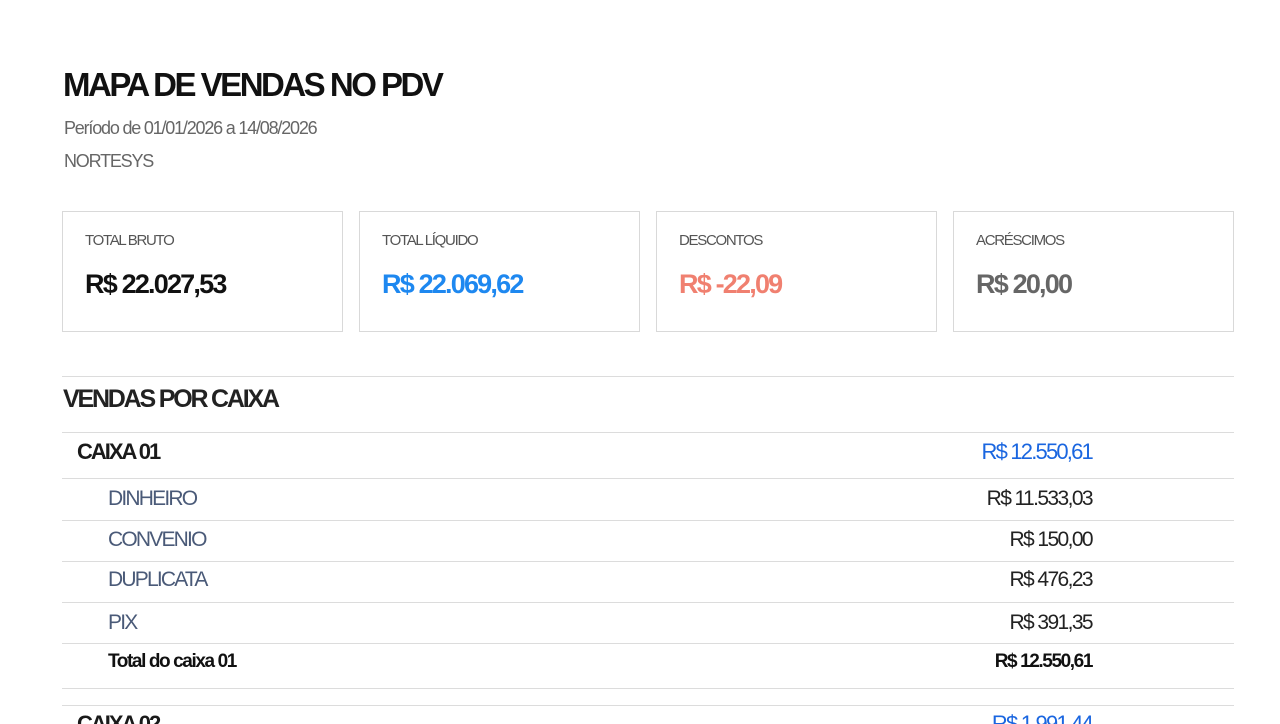  What do you see at coordinates (253, 84) in the screenshot?
I see `report-title: MAPA DE VENDAS NO PDV` at bounding box center [253, 84].